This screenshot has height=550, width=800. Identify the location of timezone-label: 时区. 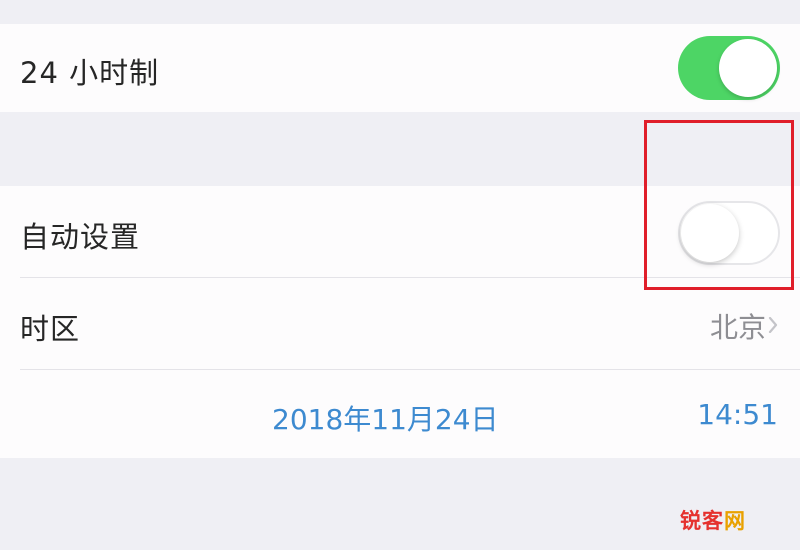
(50, 329).